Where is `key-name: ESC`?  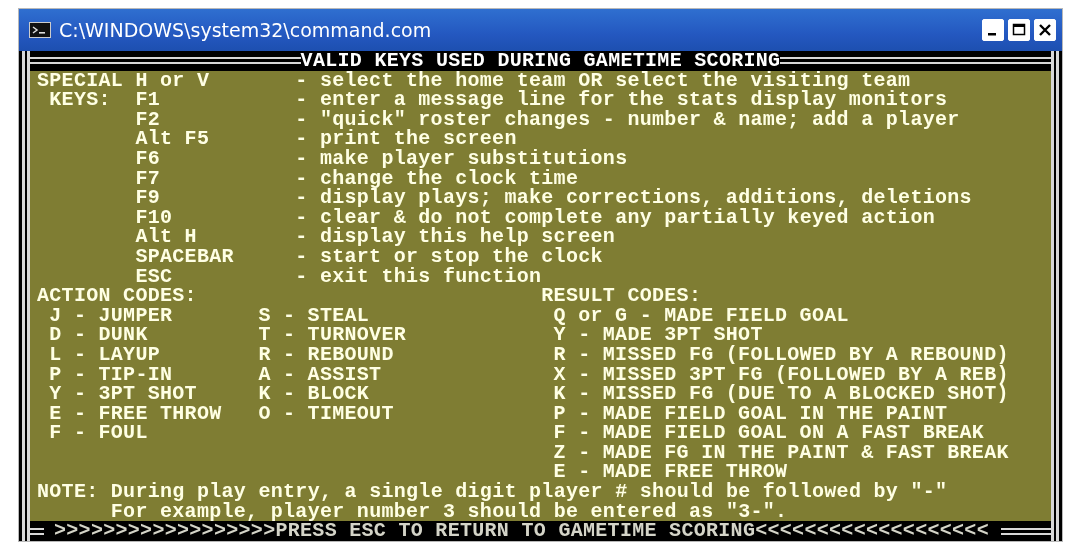
key-name: ESC is located at coordinates (154, 276).